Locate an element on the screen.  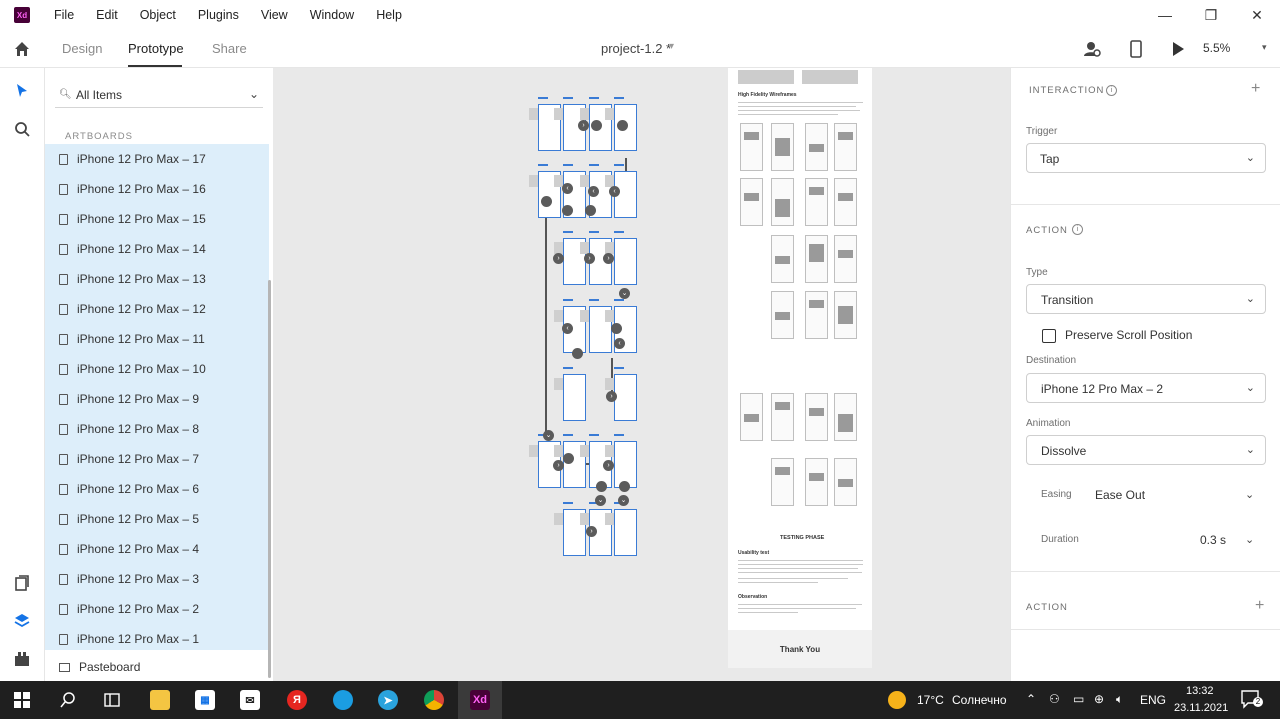
chevron-up-icon: ⌃ is located at coordinates (1031, 699).